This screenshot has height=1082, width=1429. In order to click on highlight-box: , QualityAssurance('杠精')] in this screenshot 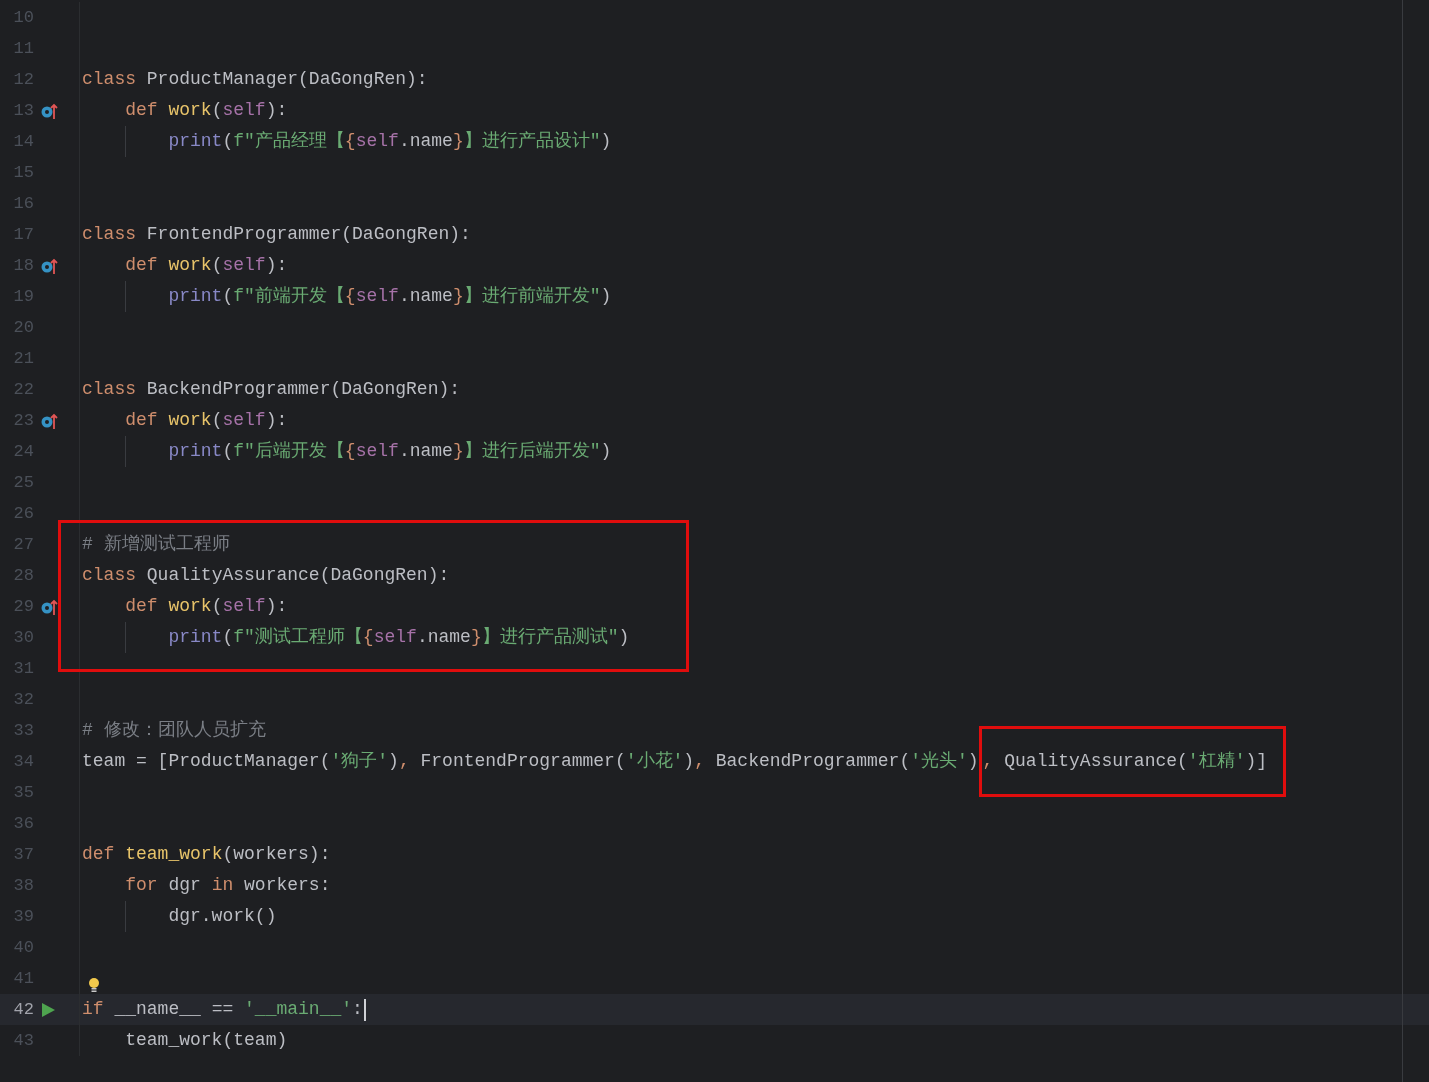, I will do `click(1132, 761)`.